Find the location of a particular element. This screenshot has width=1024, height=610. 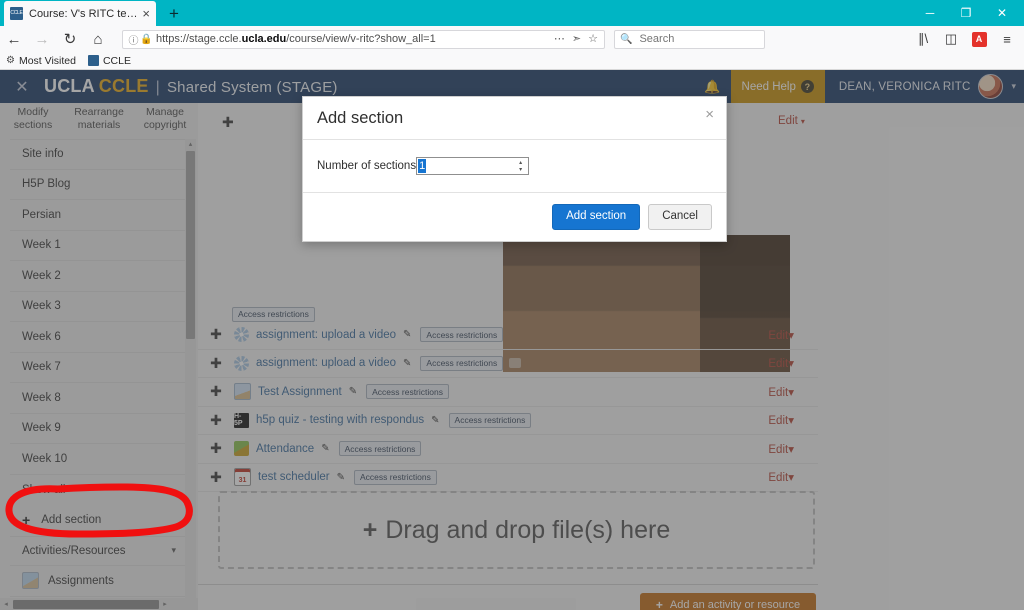

address-bar-actions: ⋯ ➣ ☆ is located at coordinates (577, 39).